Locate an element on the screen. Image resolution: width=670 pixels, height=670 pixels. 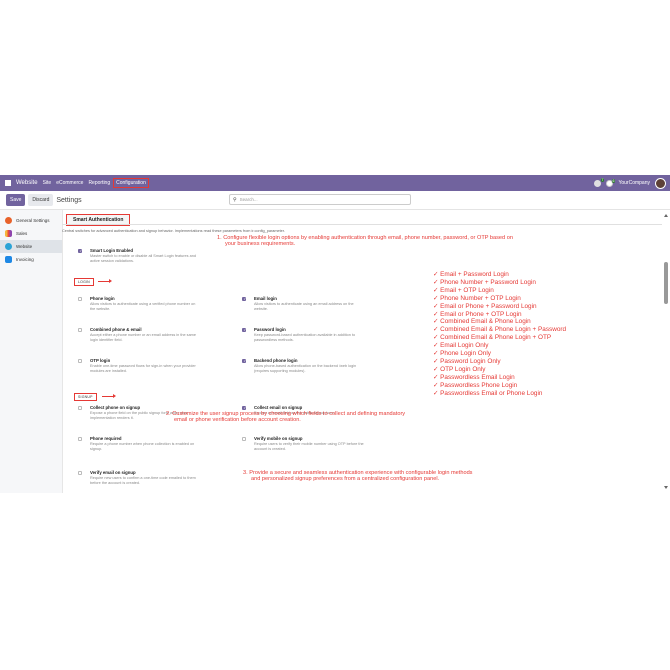
annotation-line: your business requirements. is located at coordinates (260, 244).